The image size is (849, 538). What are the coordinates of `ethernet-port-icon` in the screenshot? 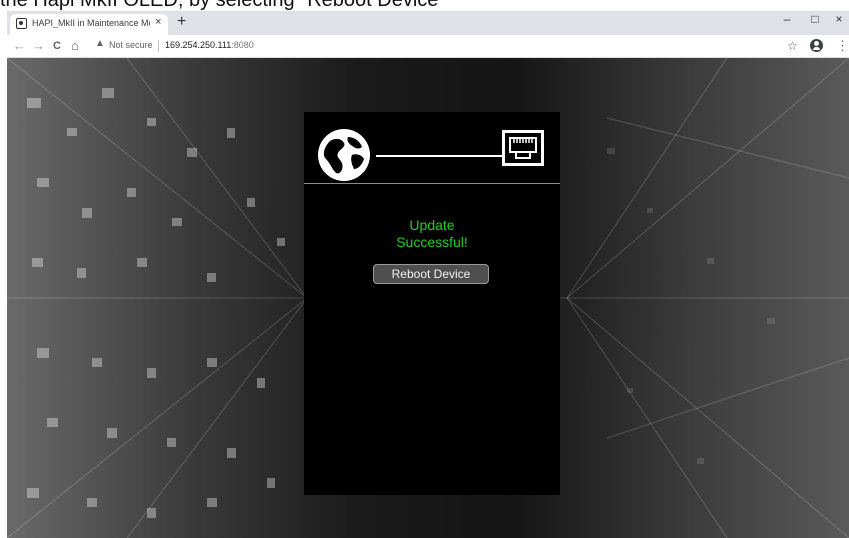 It's located at (523, 148).